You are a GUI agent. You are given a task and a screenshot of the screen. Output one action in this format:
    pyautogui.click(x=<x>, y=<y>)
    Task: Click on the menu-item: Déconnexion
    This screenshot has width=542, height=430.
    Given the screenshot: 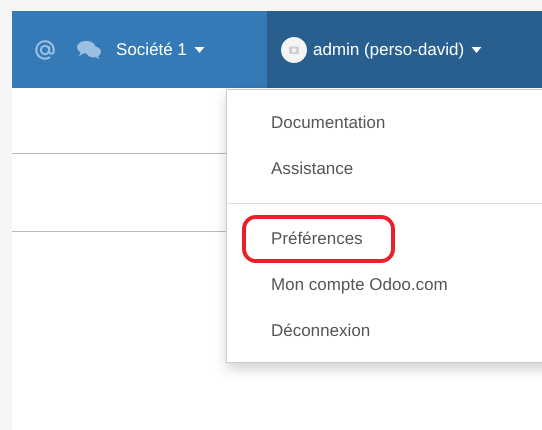 What is the action you would take?
    pyautogui.click(x=322, y=331)
    